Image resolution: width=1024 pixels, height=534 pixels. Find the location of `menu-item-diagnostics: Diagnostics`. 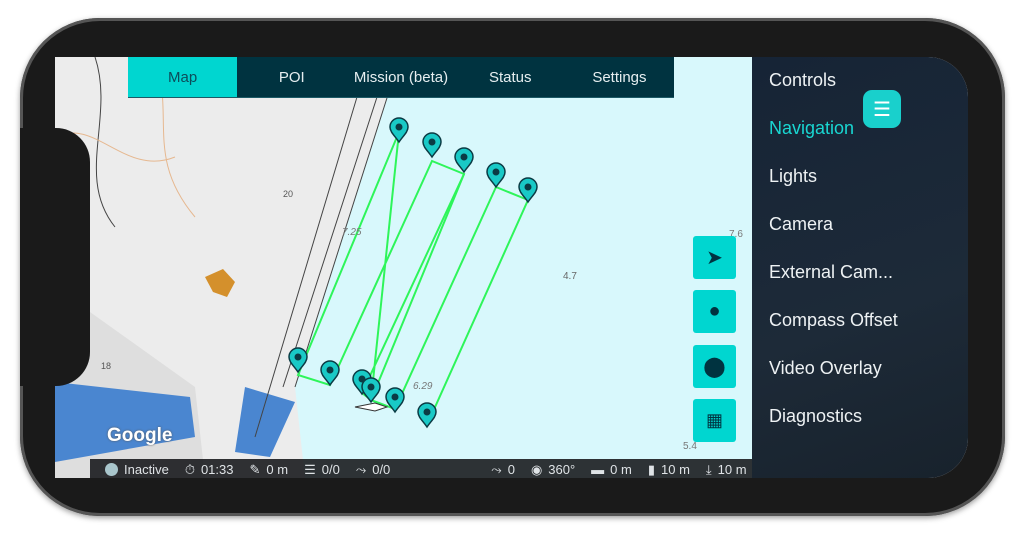

menu-item-diagnostics: Diagnostics is located at coordinates (815, 416).